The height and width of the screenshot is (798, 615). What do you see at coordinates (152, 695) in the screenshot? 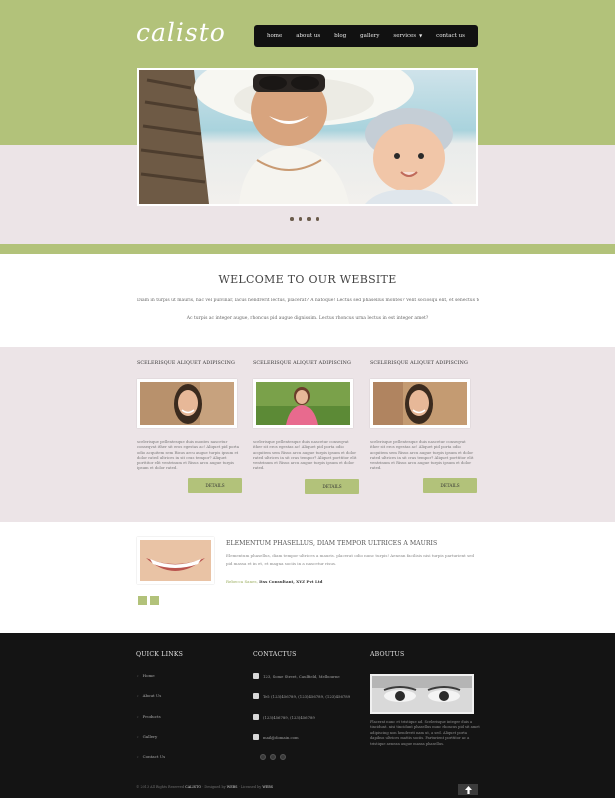
I see `footer-link-label: About Us` at bounding box center [152, 695].